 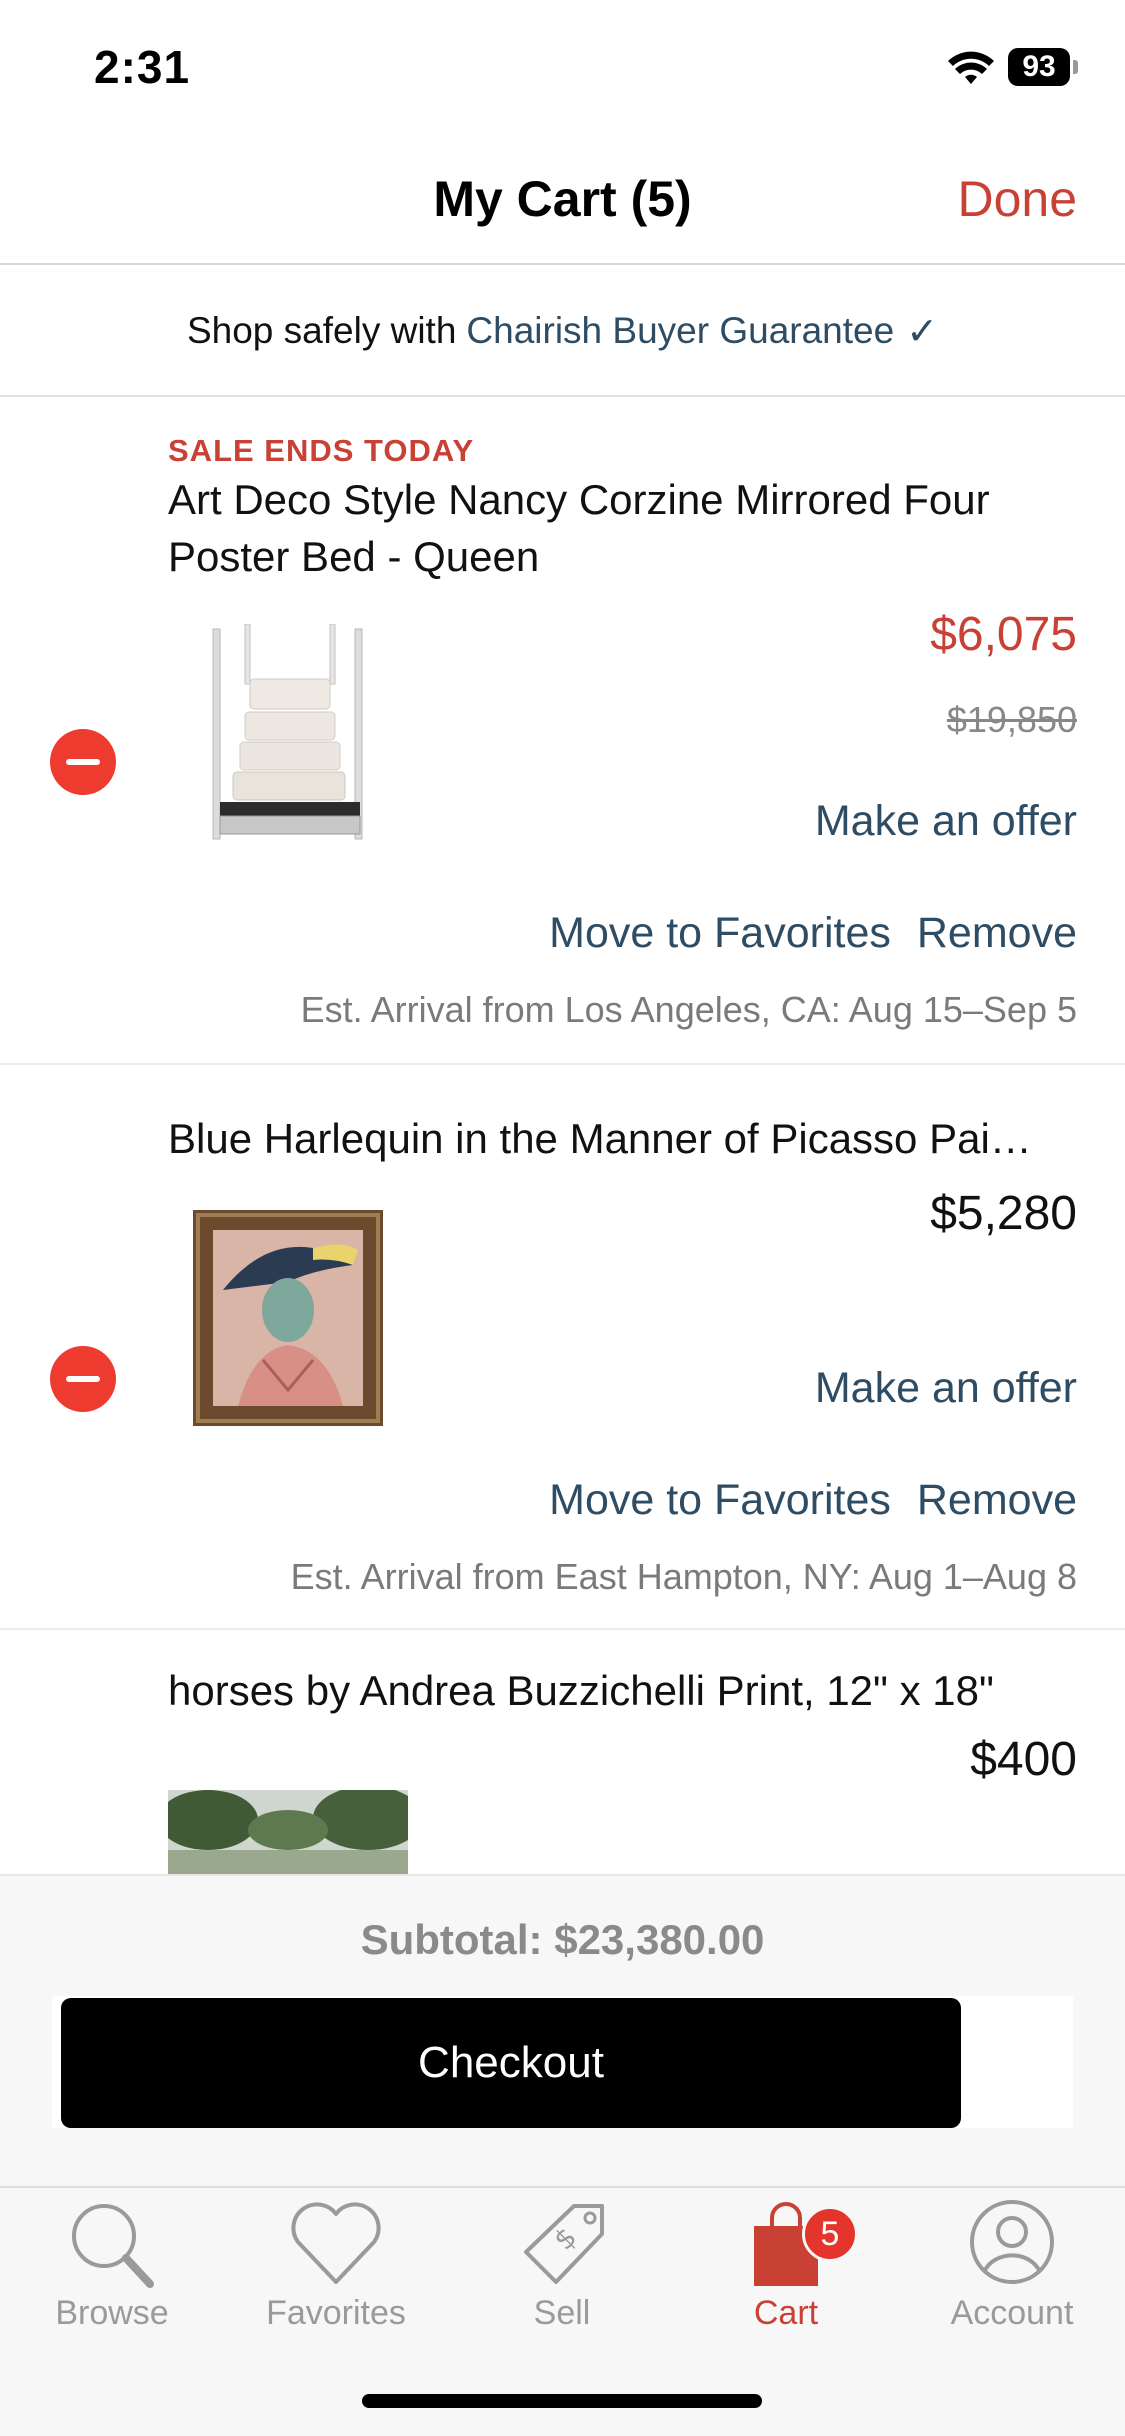 I want to click on tab-sell: $ Sell, so click(x=562, y=2271).